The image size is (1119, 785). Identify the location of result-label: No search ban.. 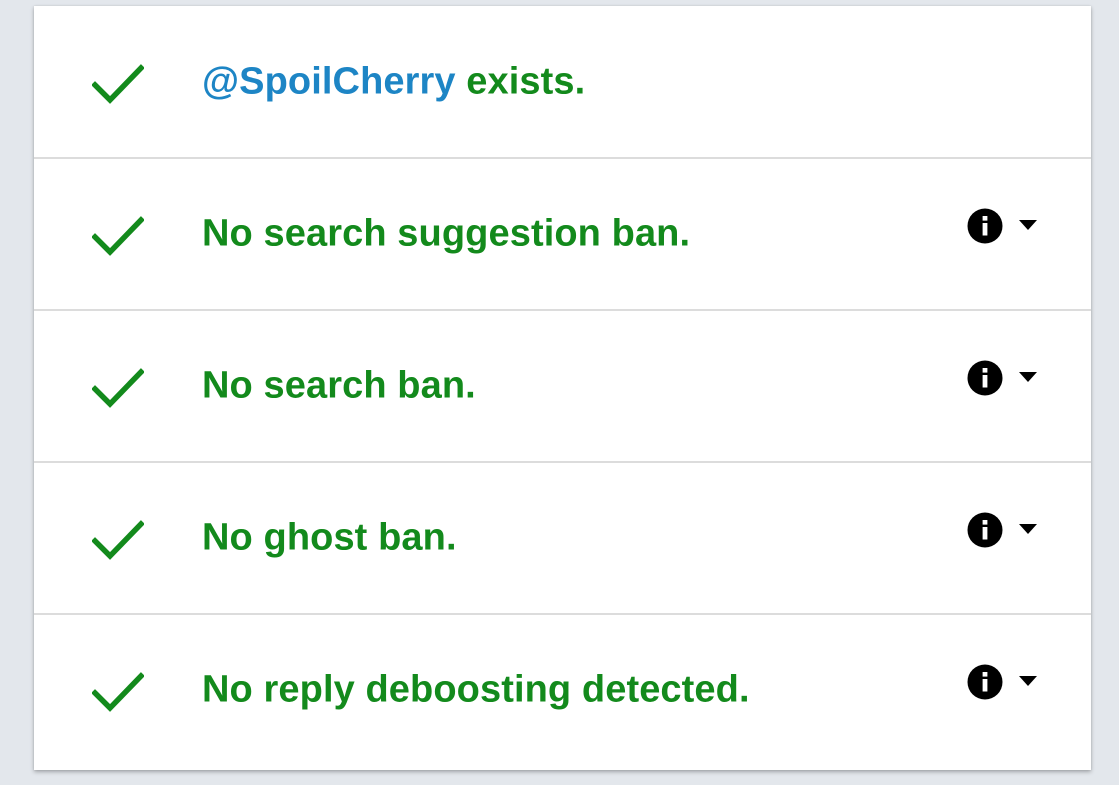
(339, 385).